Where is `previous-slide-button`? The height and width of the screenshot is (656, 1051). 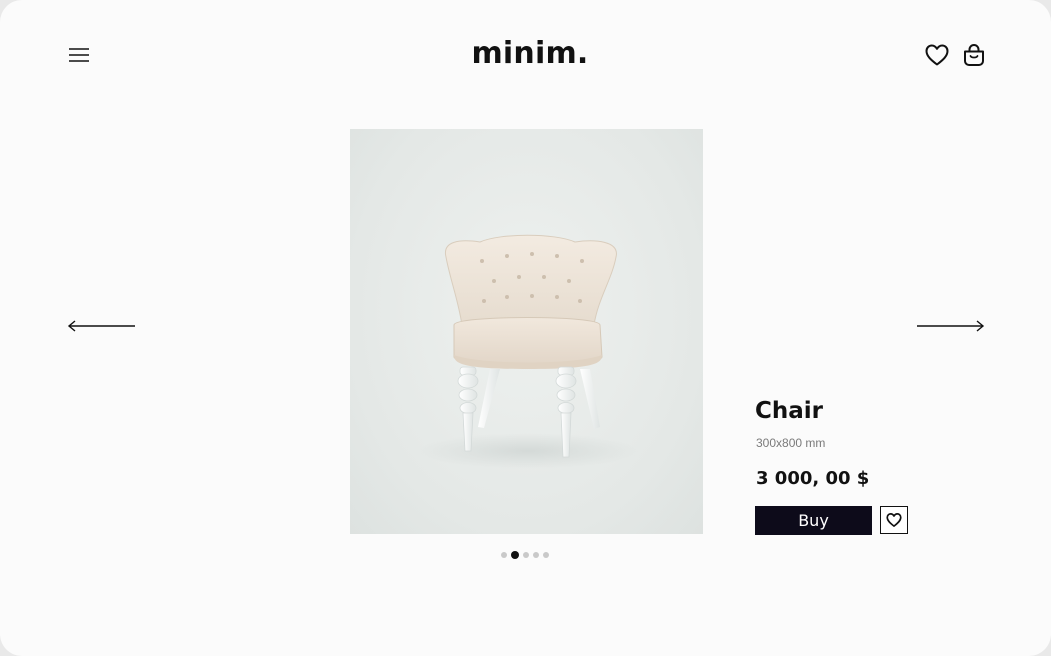
previous-slide-button is located at coordinates (102, 326).